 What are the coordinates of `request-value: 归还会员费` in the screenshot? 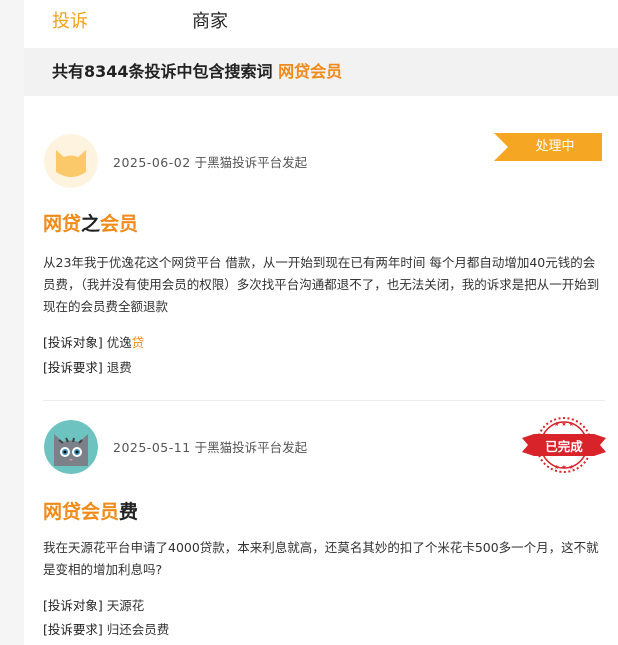 It's located at (138, 629).